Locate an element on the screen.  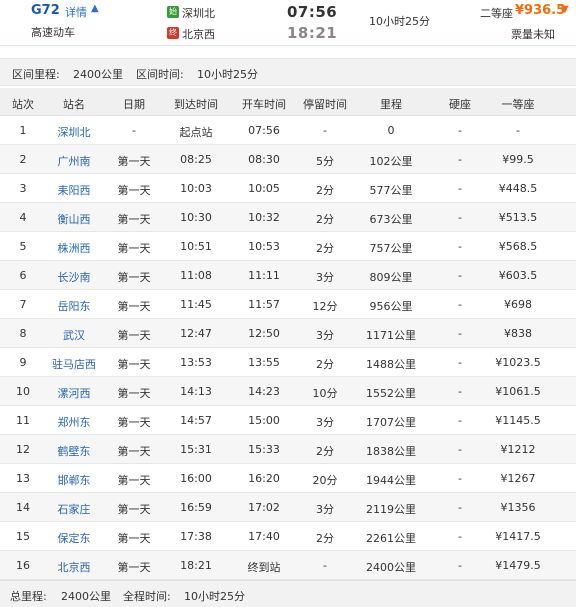
arrival-time: 13:53 is located at coordinates (196, 362).